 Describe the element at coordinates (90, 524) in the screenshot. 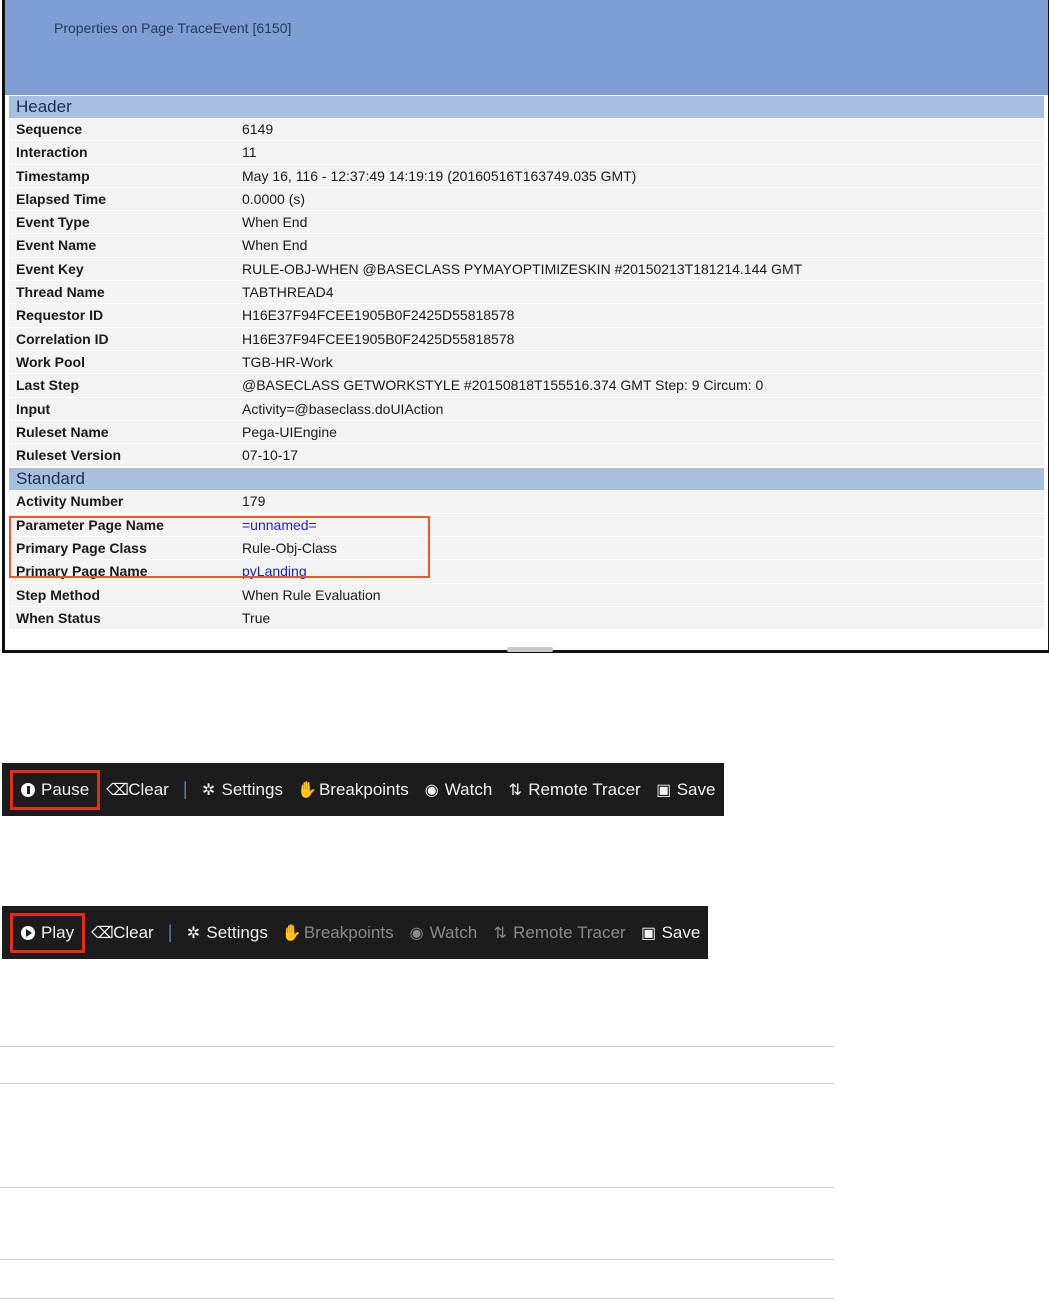

I see `prop-key: Parameter Page Name` at that location.